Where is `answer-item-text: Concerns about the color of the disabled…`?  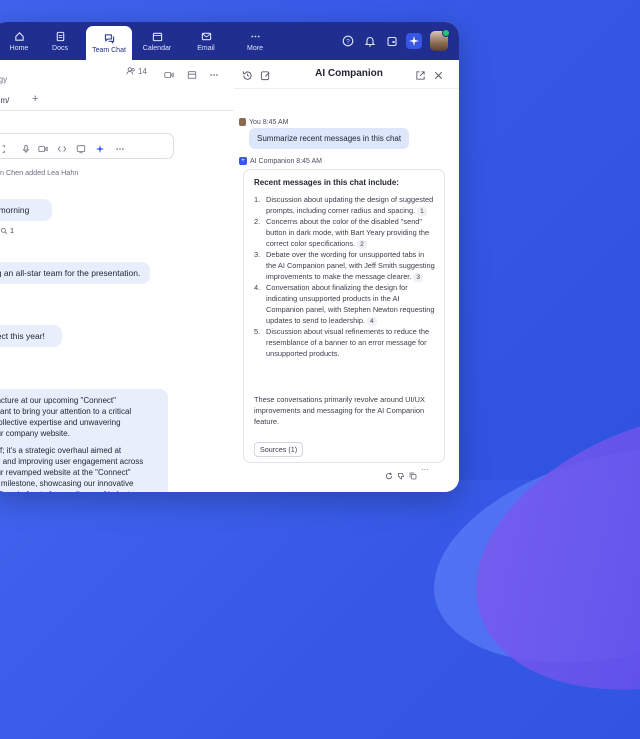
answer-item-text: Concerns about the color of the disabled… is located at coordinates (348, 232).